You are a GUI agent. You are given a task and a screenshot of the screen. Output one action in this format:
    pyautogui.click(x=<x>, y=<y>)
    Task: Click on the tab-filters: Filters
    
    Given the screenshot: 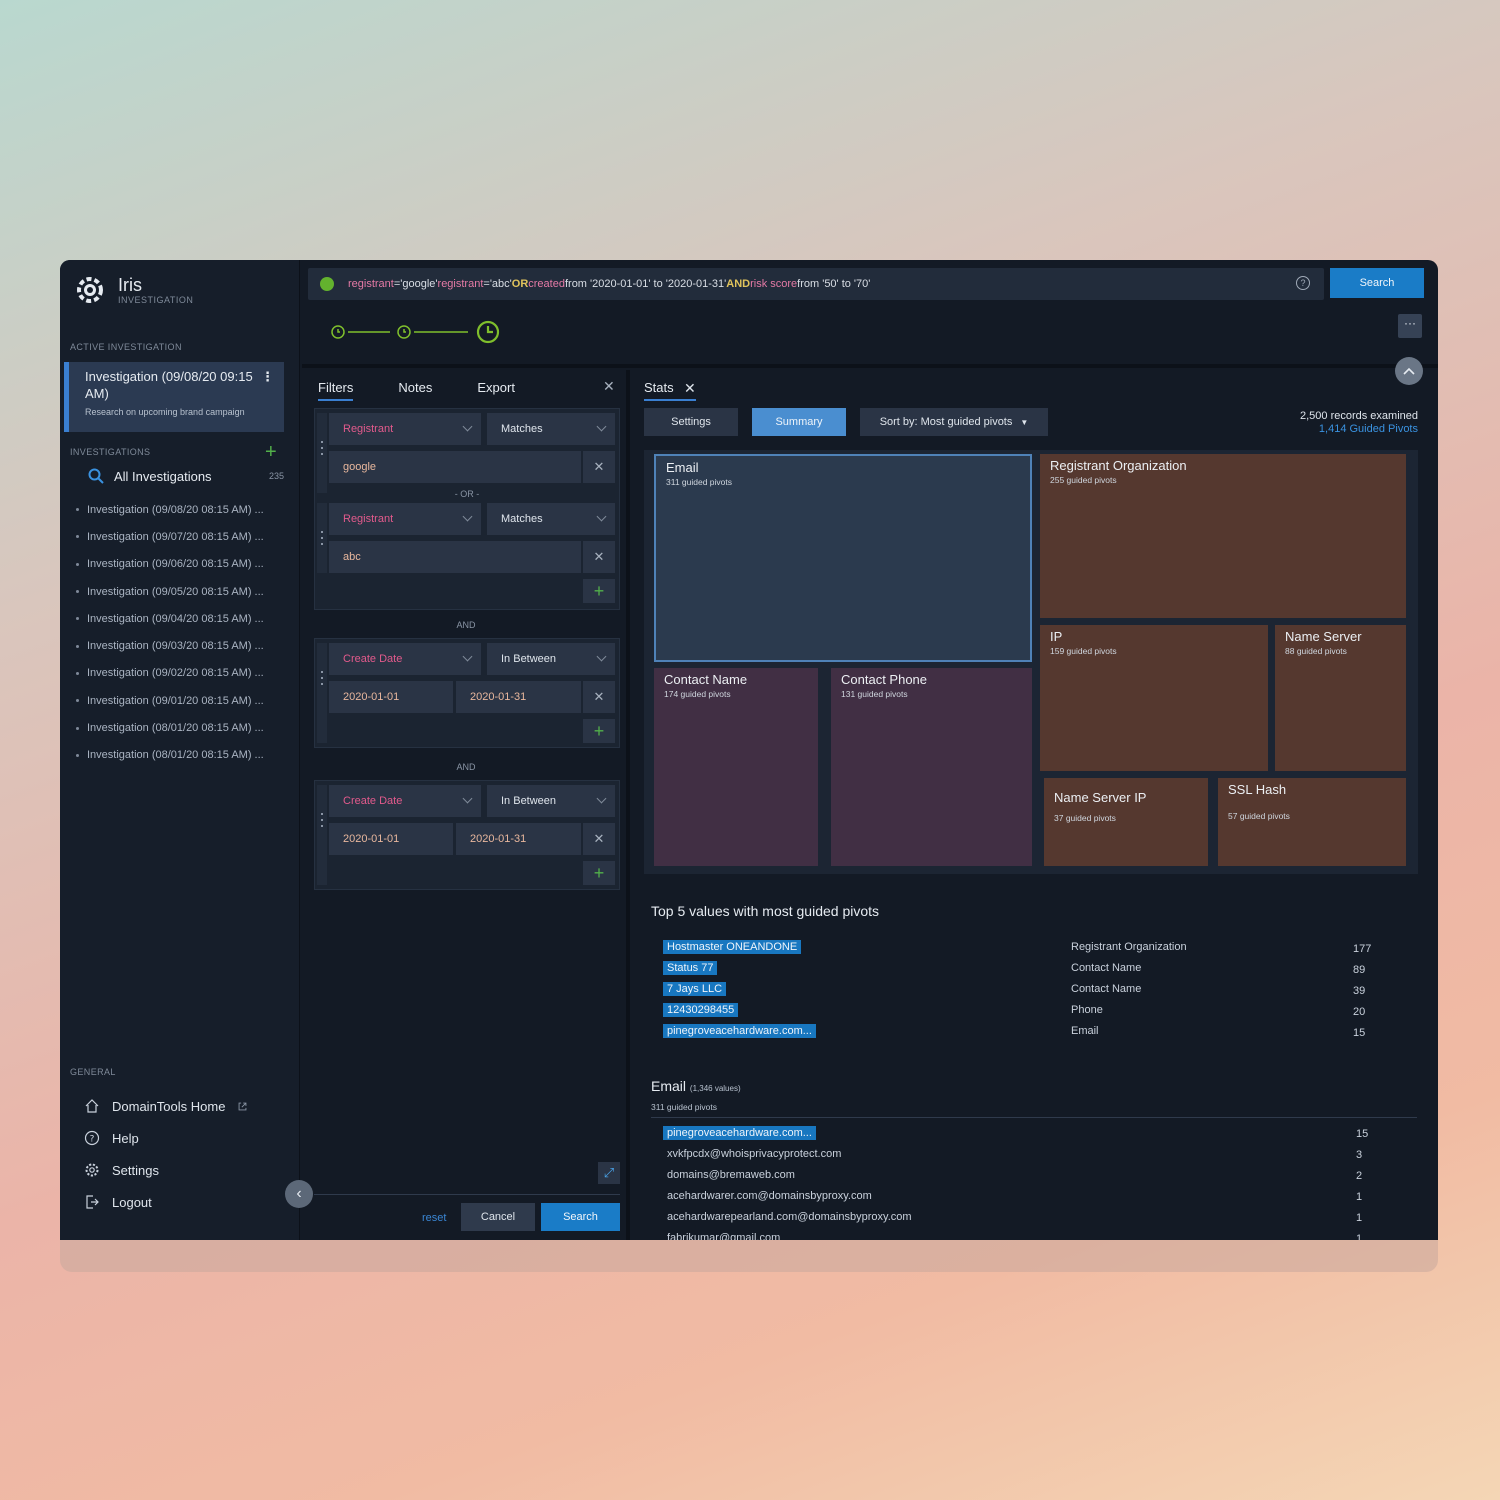 What is the action you would take?
    pyautogui.click(x=336, y=388)
    